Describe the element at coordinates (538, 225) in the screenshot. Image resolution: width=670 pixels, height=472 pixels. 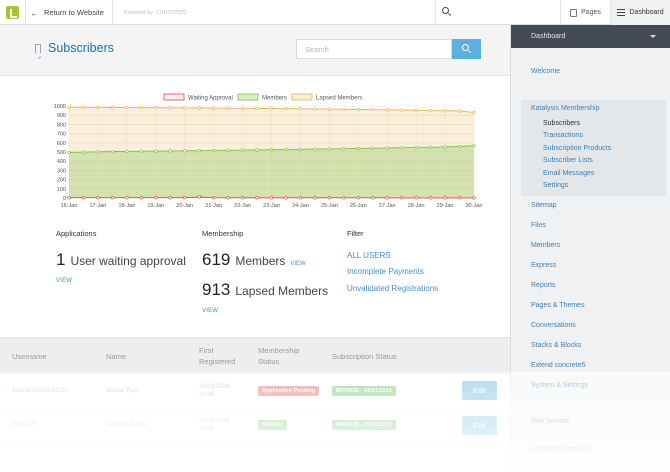
I see `nav-files: Files` at that location.